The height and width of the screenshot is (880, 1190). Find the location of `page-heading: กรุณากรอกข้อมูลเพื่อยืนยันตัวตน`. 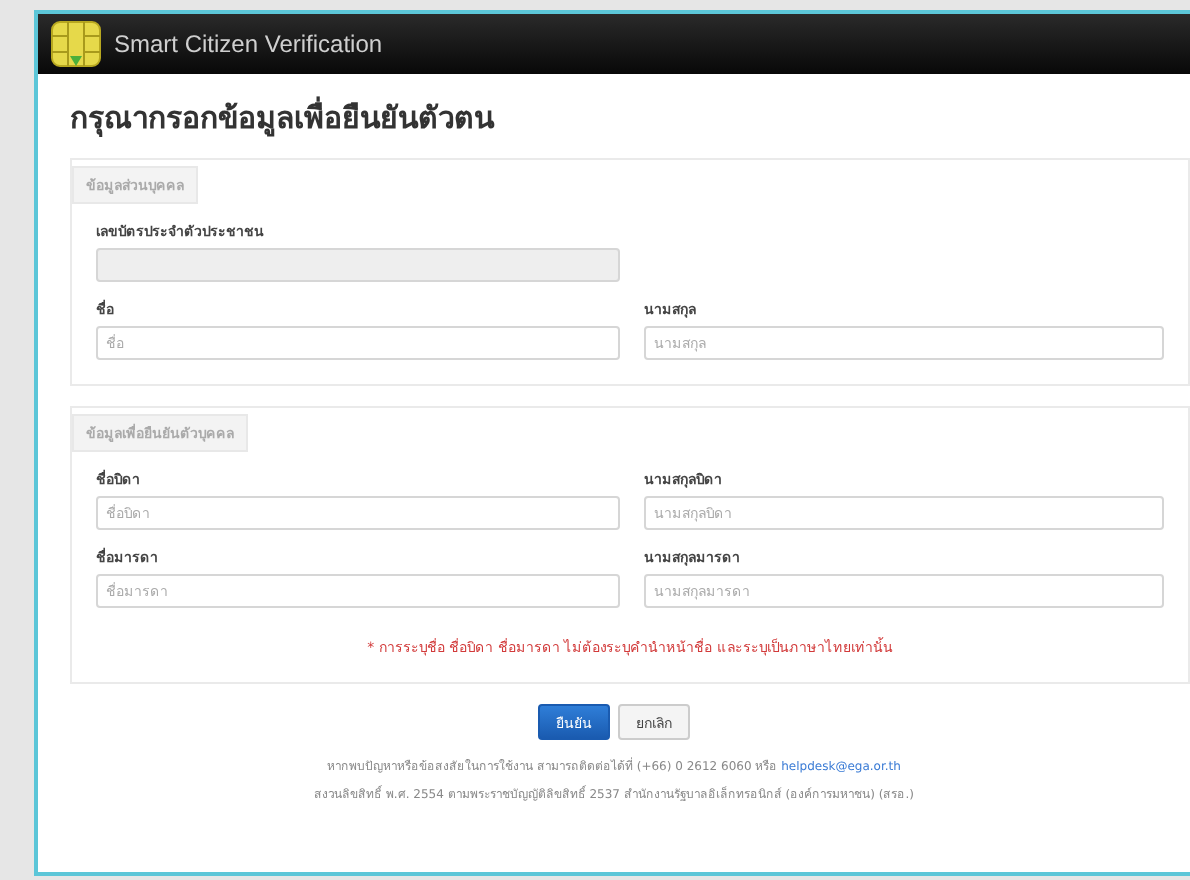

page-heading: กรุณากรอกข้อมูลเพื่อยืนยันตัวตน is located at coordinates (283, 117).